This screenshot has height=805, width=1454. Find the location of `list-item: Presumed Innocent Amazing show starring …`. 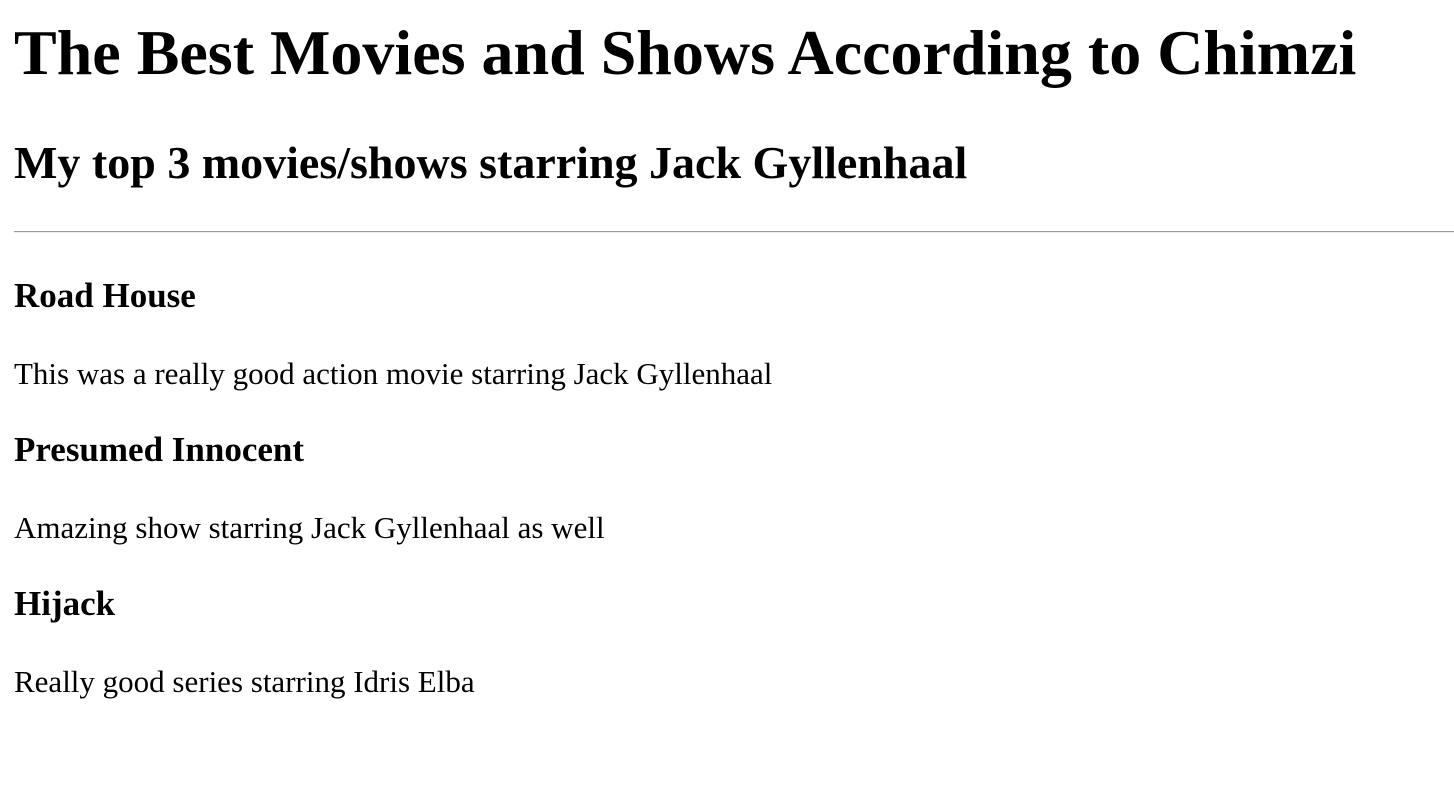

list-item: Presumed Innocent Amazing show starring … is located at coordinates (734, 488).